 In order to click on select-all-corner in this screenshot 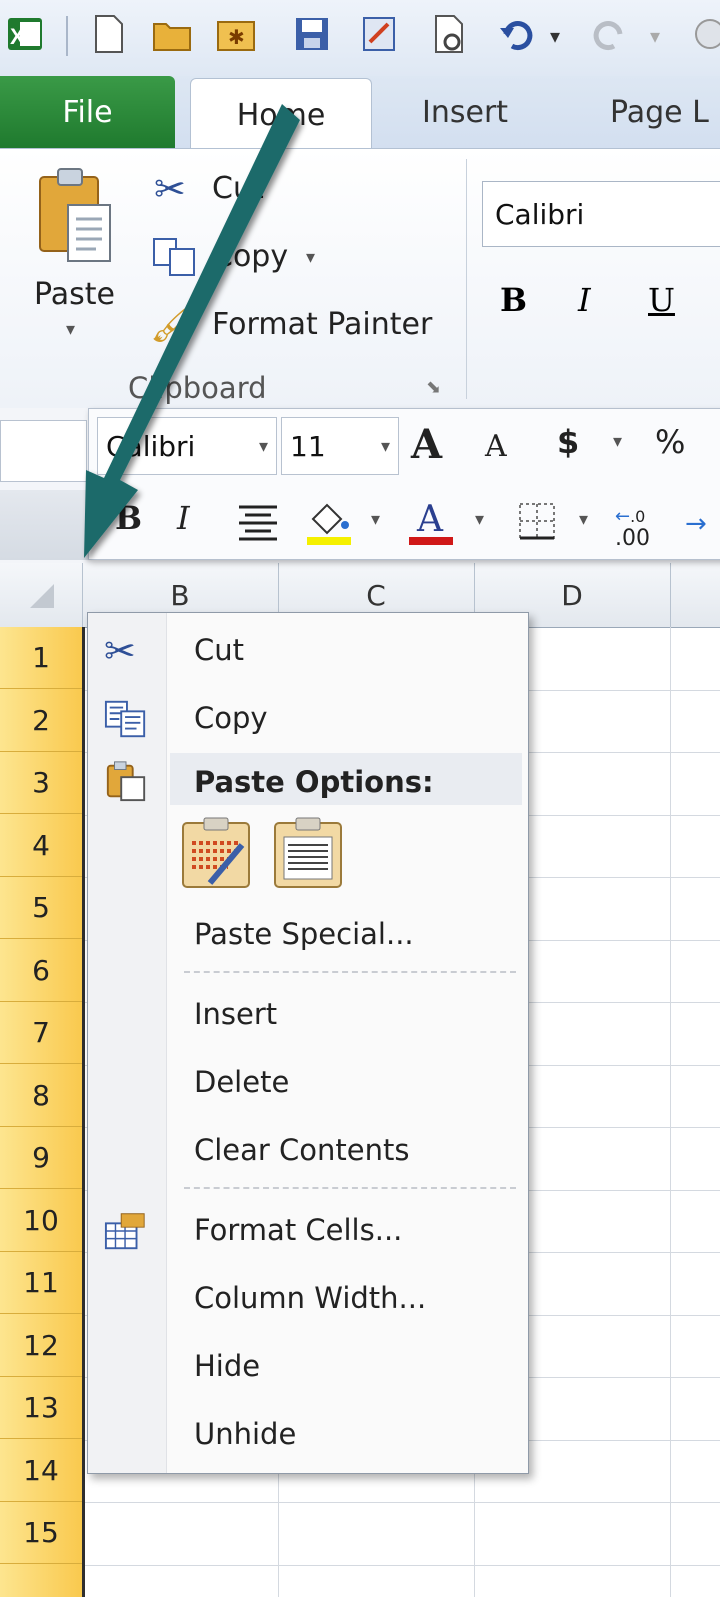, I will do `click(41, 595)`.